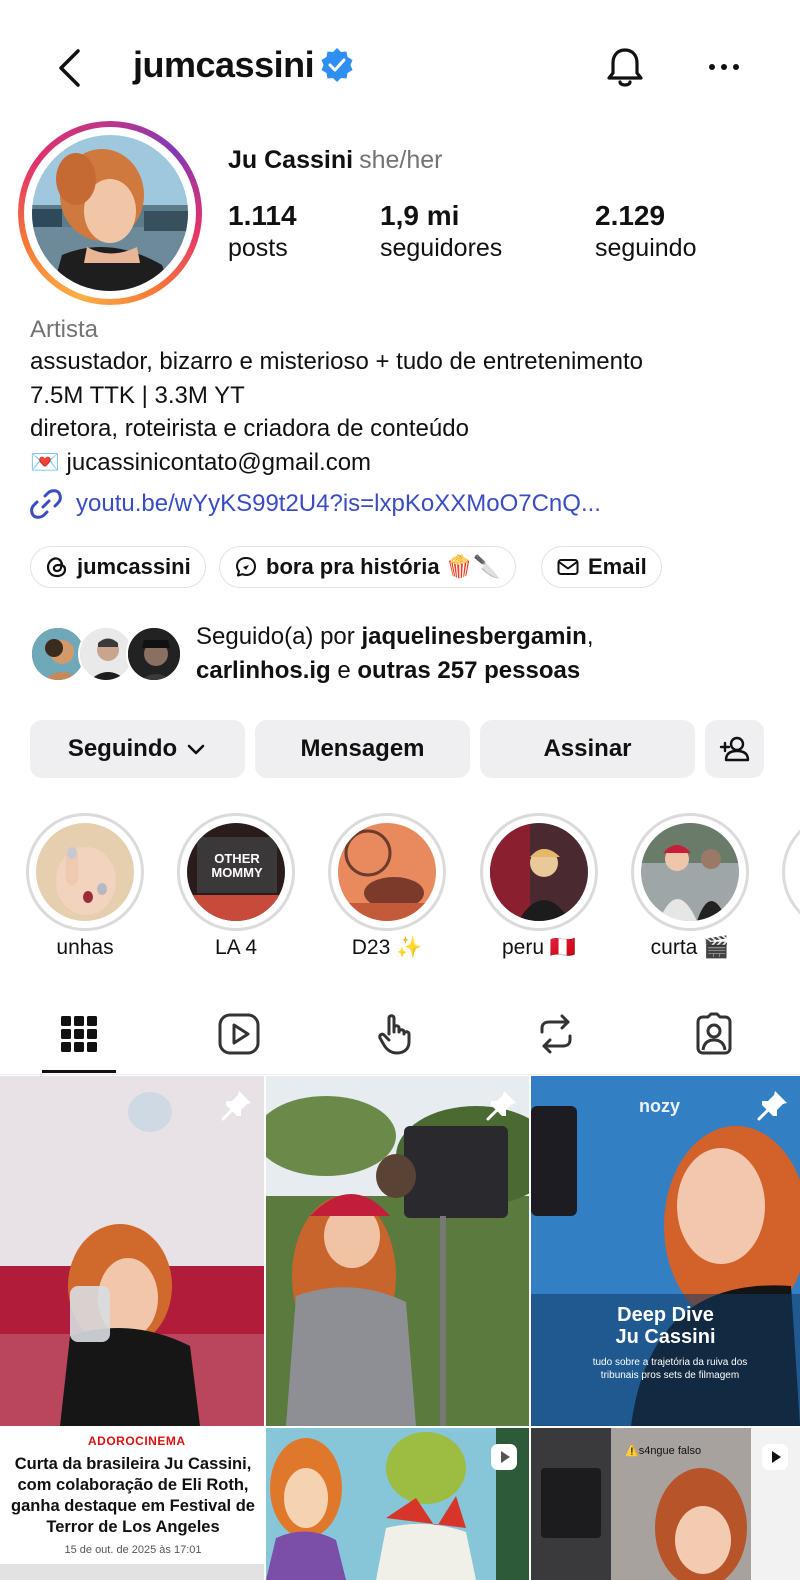 The height and width of the screenshot is (1580, 800). I want to click on profile-avatar, so click(110, 213).